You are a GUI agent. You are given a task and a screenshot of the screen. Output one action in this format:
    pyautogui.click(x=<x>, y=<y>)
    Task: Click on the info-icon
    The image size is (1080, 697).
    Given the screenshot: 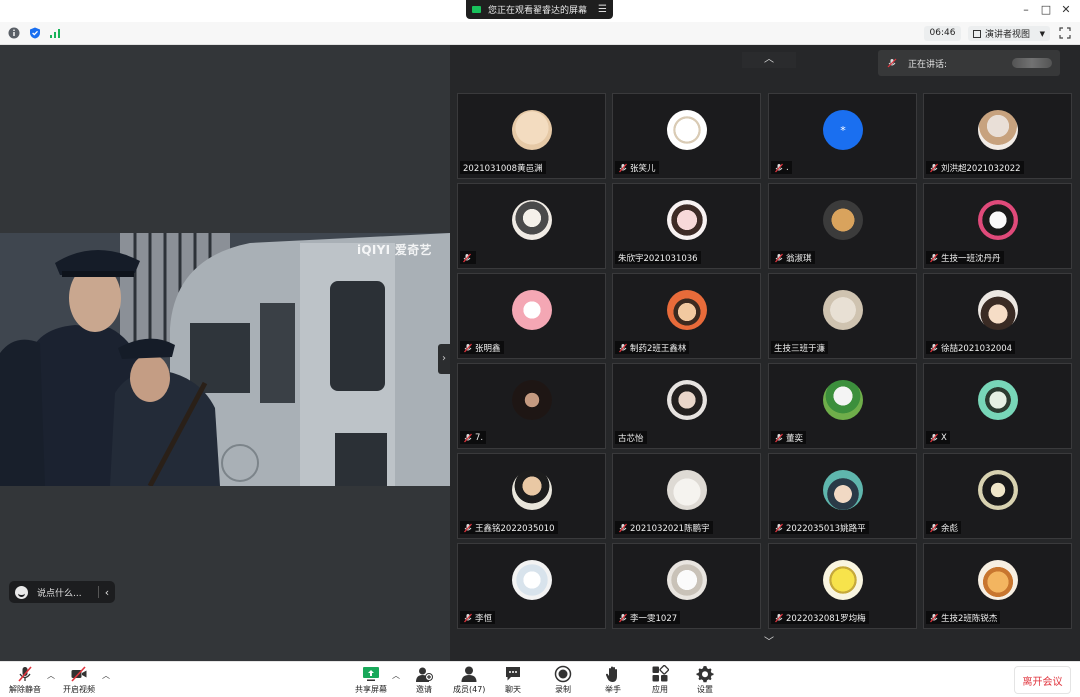 What is the action you would take?
    pyautogui.click(x=14, y=33)
    